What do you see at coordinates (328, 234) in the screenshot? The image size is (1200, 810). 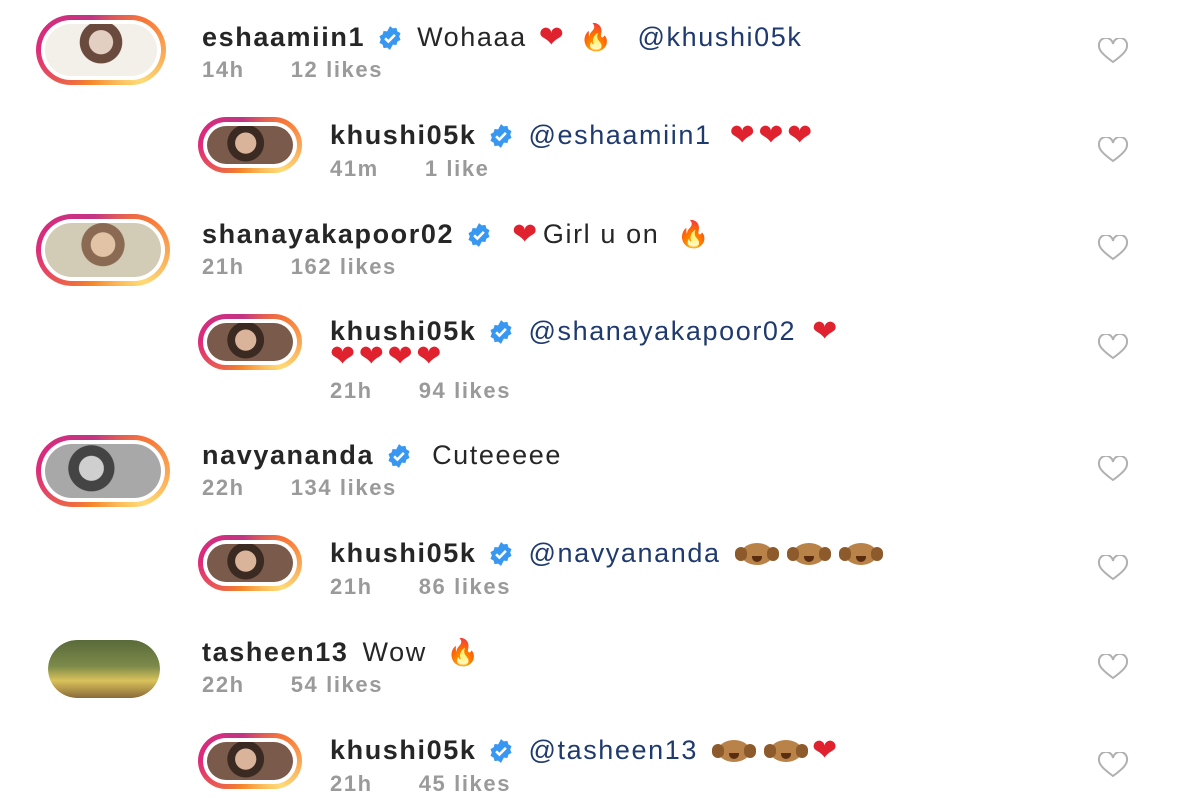 I see `comment-username: shanayakapoor02` at bounding box center [328, 234].